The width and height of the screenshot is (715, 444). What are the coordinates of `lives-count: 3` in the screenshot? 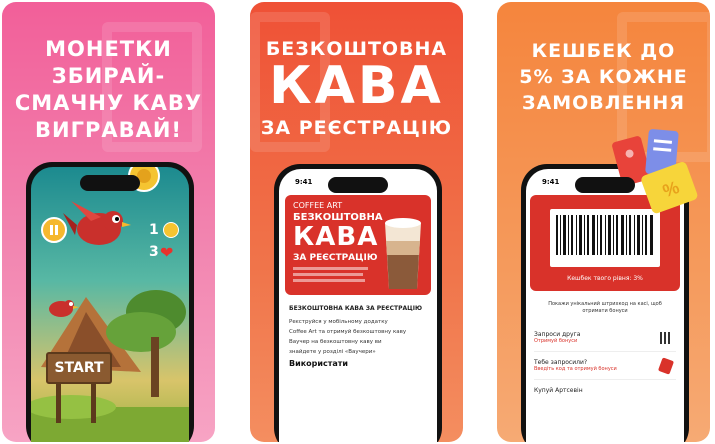 It's located at (154, 252).